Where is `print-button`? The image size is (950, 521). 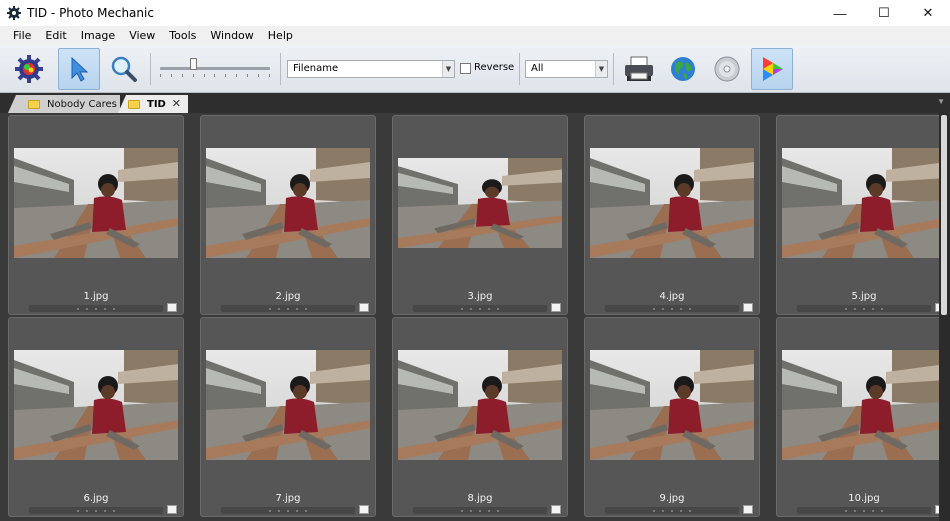
print-button is located at coordinates (639, 69).